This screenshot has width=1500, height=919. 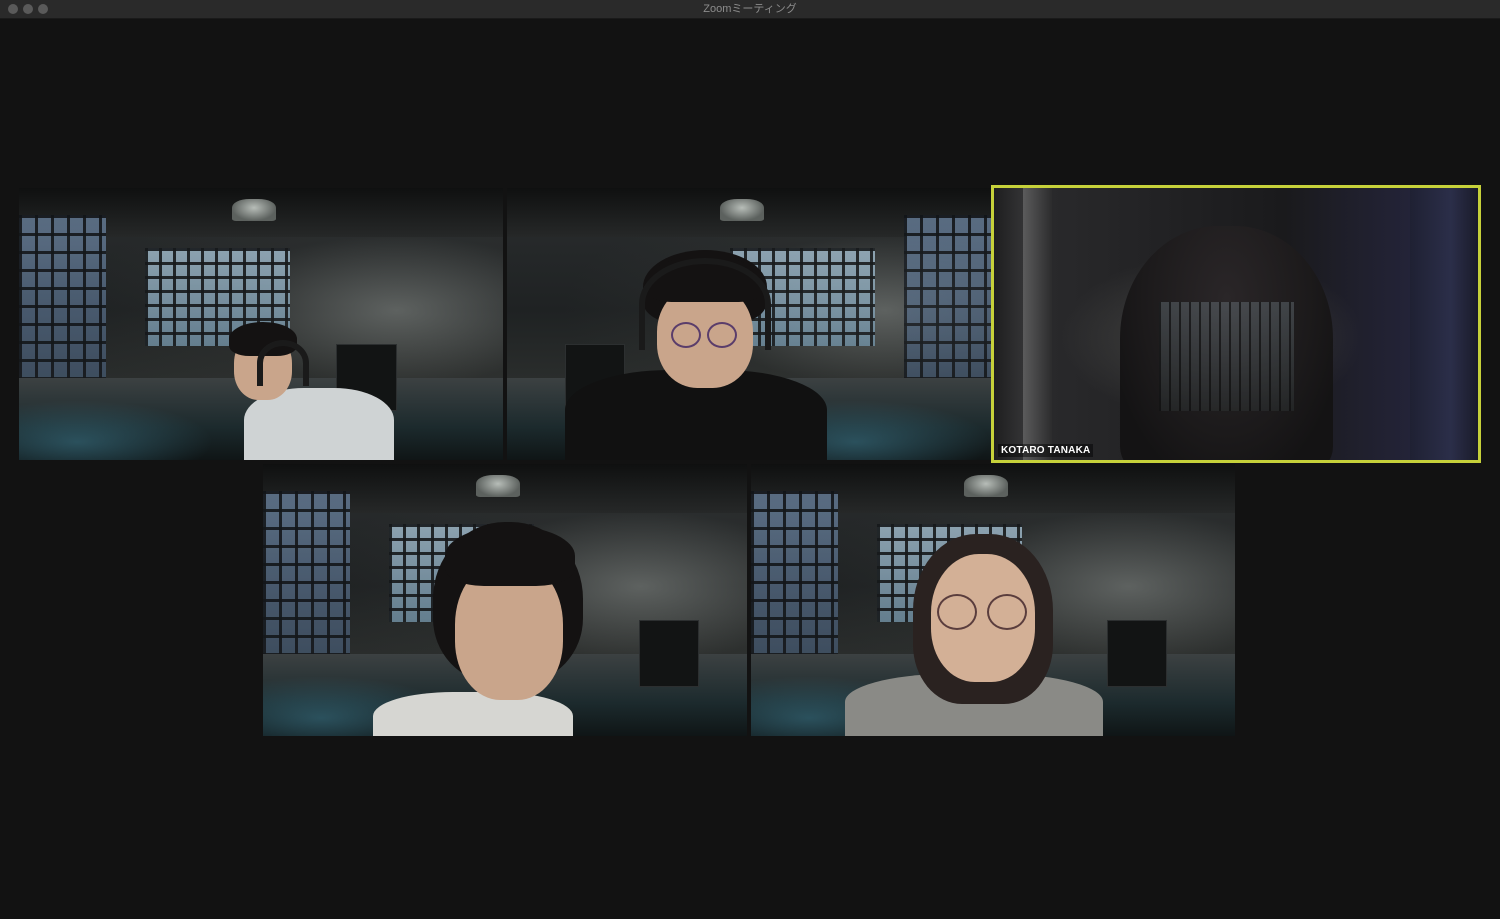 I want to click on video-tile-participant-3: KOTARO TANAKA, so click(x=1236, y=324).